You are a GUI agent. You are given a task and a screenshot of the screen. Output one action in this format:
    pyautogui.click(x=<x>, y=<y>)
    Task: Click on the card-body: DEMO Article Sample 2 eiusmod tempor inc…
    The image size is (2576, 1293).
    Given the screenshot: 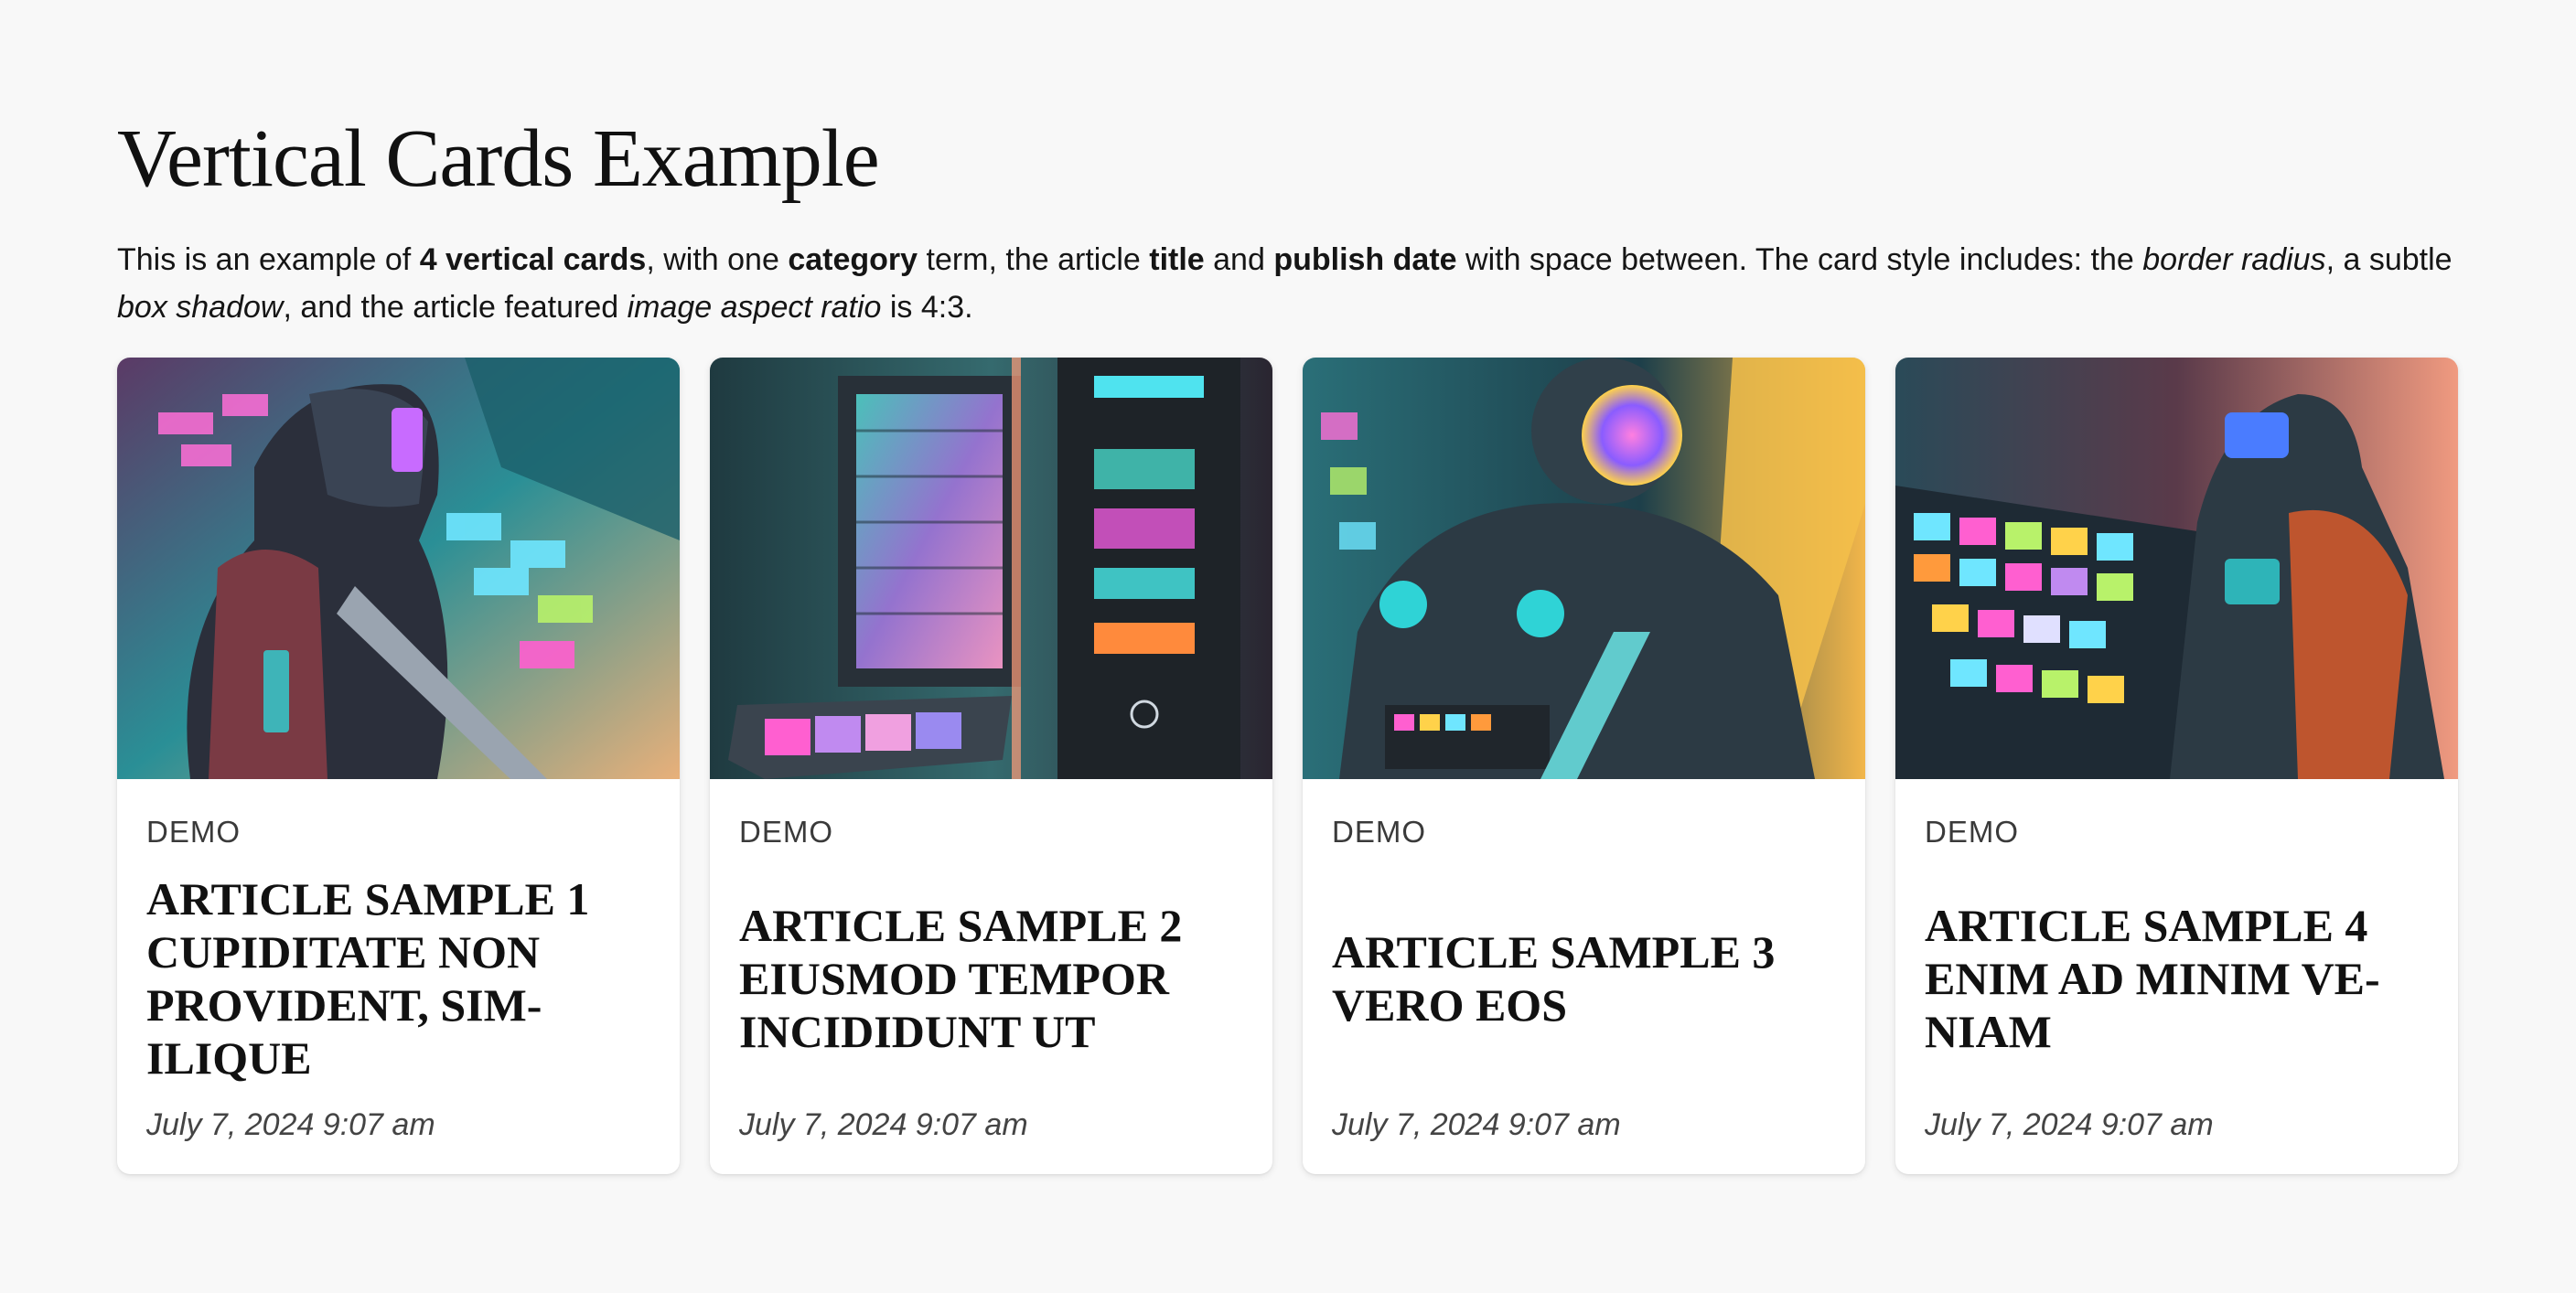 What is the action you would take?
    pyautogui.click(x=991, y=976)
    